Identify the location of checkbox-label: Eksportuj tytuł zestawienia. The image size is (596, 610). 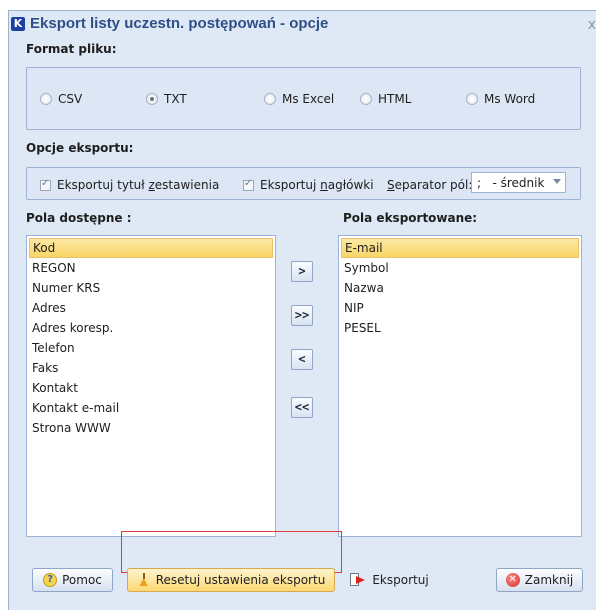
(138, 185).